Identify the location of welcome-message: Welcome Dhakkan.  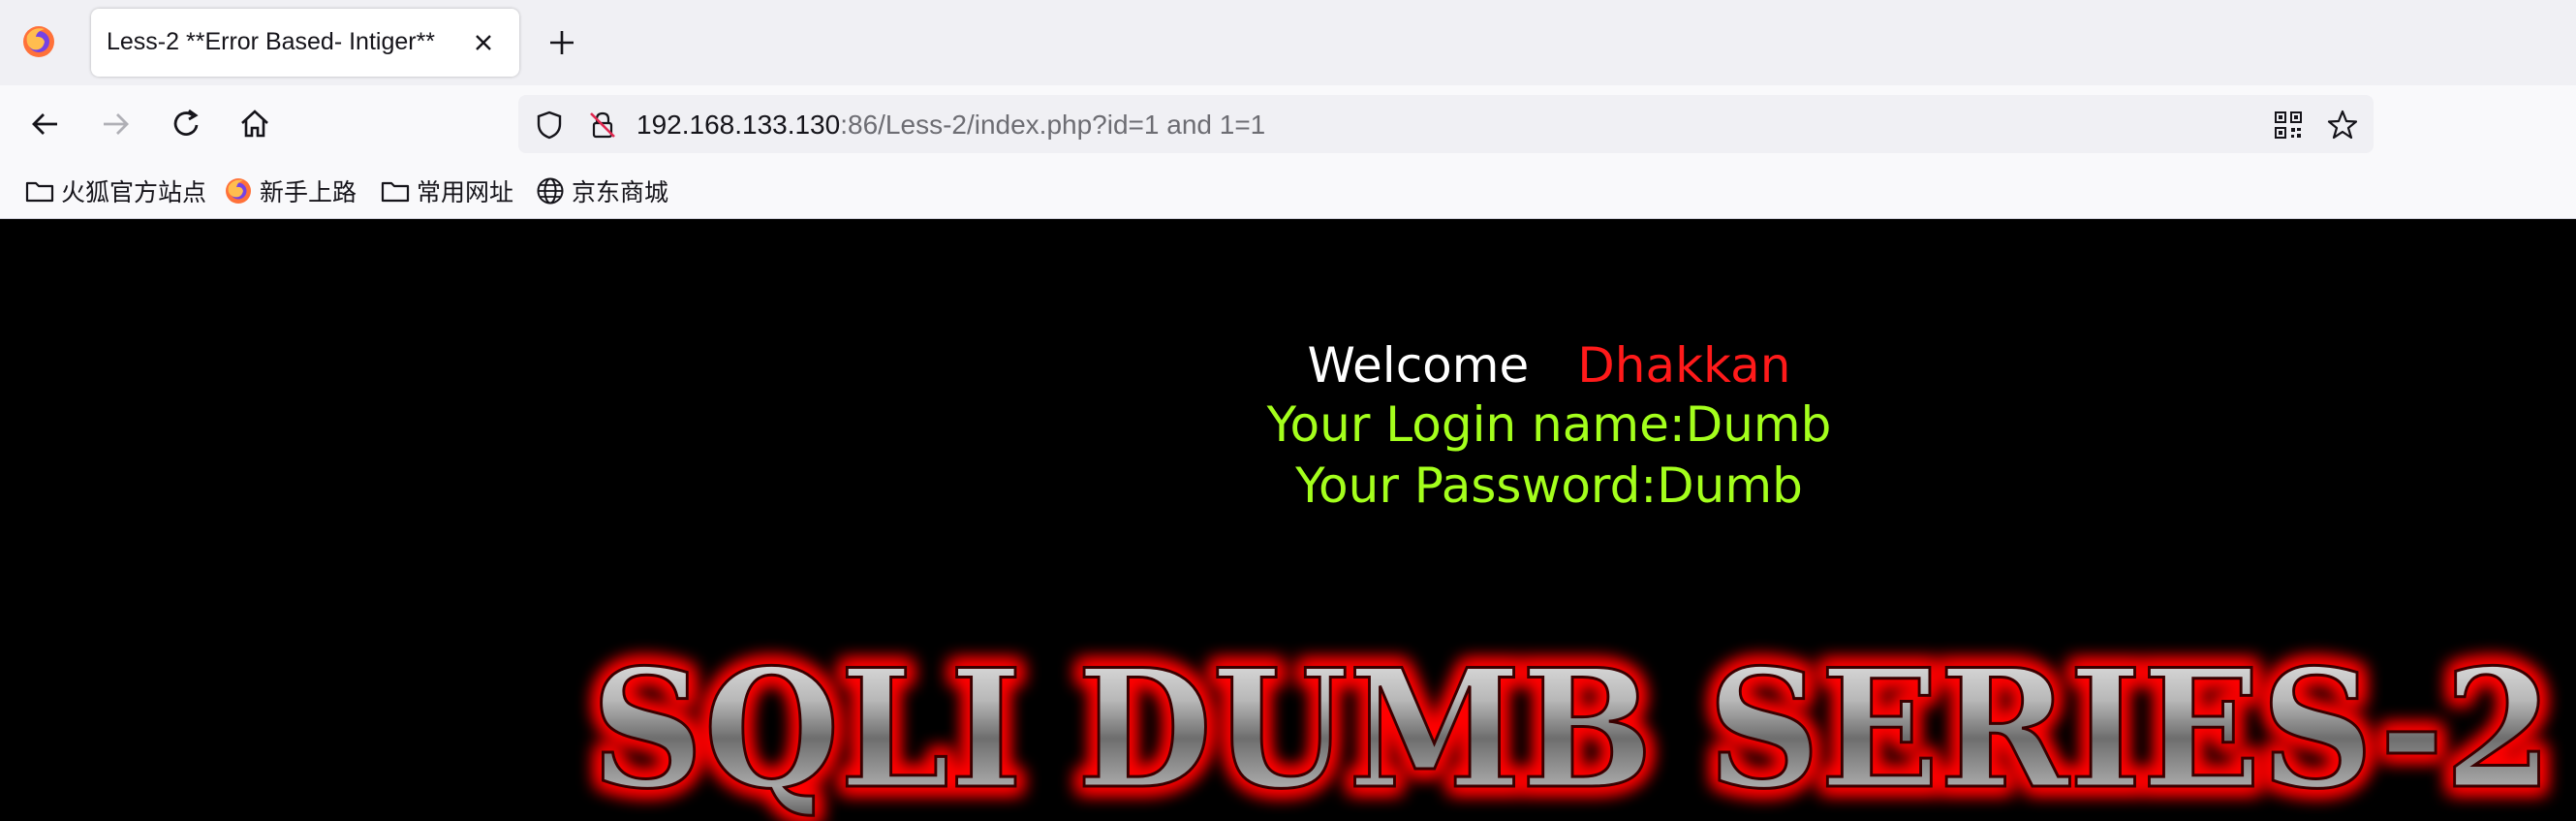
(1288, 365).